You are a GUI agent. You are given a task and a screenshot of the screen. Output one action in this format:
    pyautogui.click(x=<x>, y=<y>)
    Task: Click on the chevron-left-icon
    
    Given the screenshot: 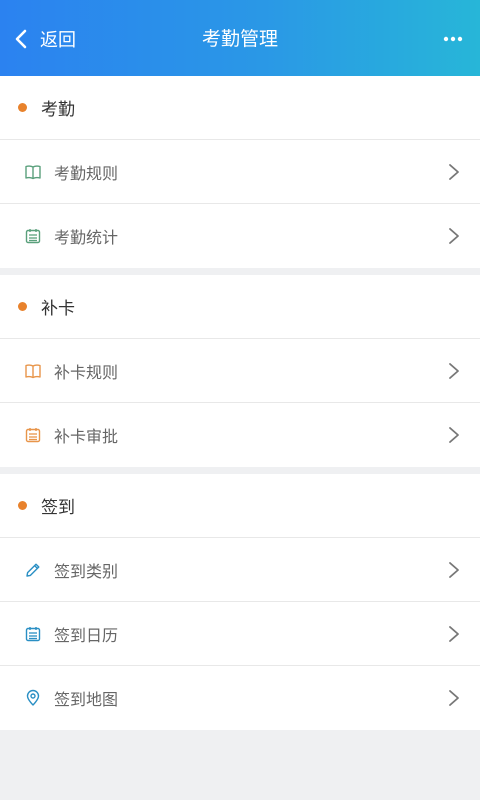 What is the action you would take?
    pyautogui.click(x=21, y=39)
    